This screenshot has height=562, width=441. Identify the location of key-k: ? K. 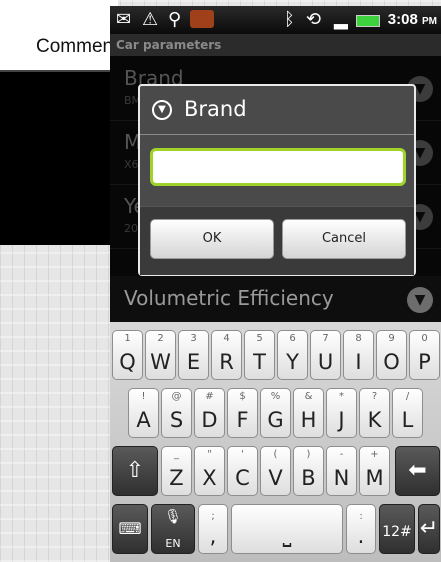
(374, 413).